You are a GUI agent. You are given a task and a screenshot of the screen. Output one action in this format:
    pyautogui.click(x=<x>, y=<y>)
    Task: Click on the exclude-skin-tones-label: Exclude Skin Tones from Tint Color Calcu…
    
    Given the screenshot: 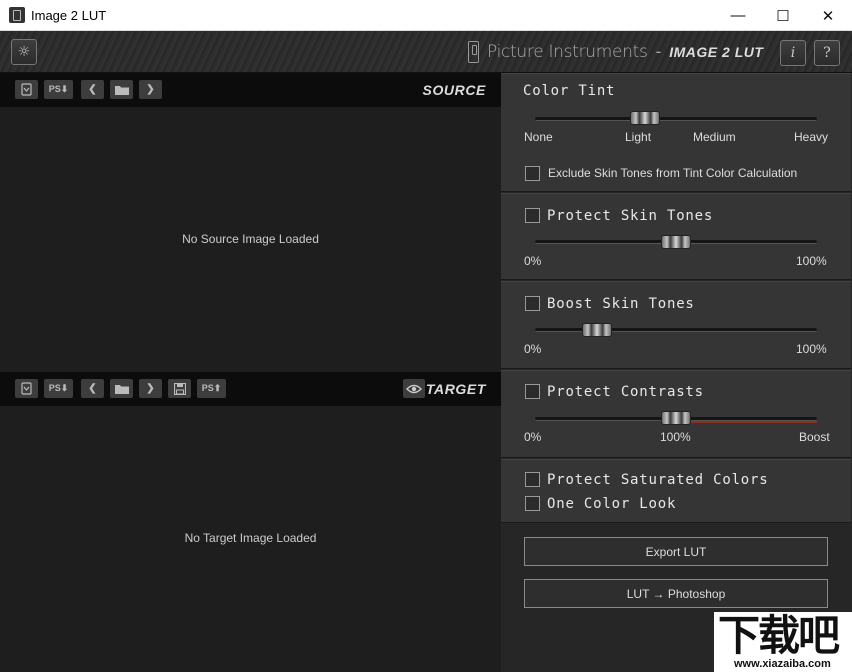 What is the action you would take?
    pyautogui.click(x=673, y=173)
    